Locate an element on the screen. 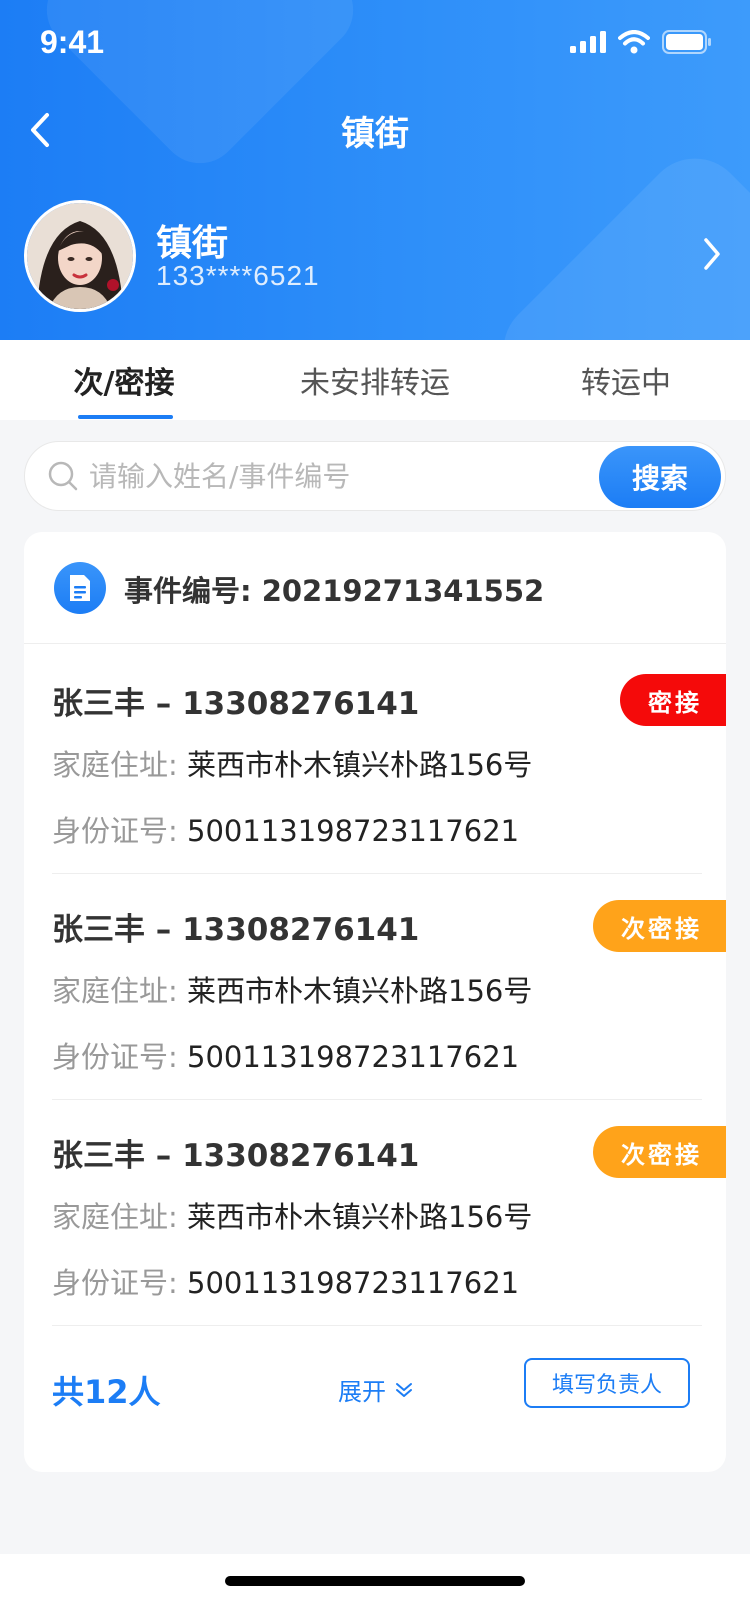  wifi-icon is located at coordinates (634, 42).